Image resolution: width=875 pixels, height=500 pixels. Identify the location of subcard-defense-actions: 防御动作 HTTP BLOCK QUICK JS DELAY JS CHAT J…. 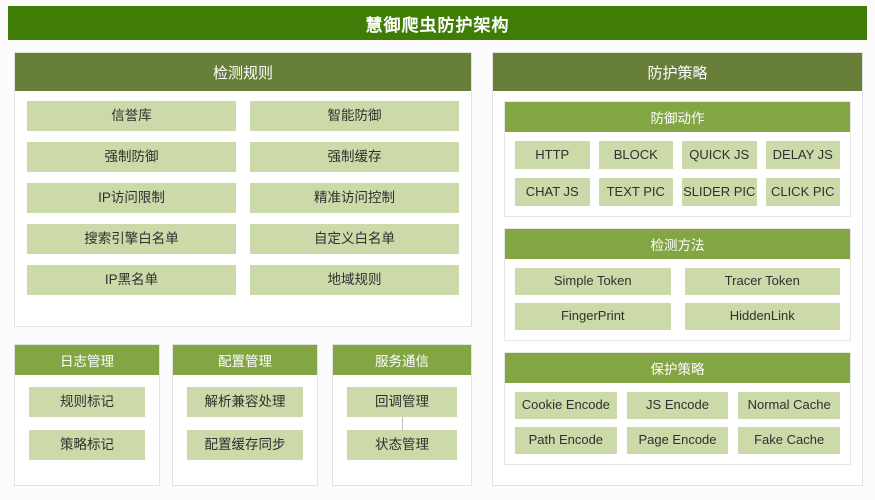
(677, 159).